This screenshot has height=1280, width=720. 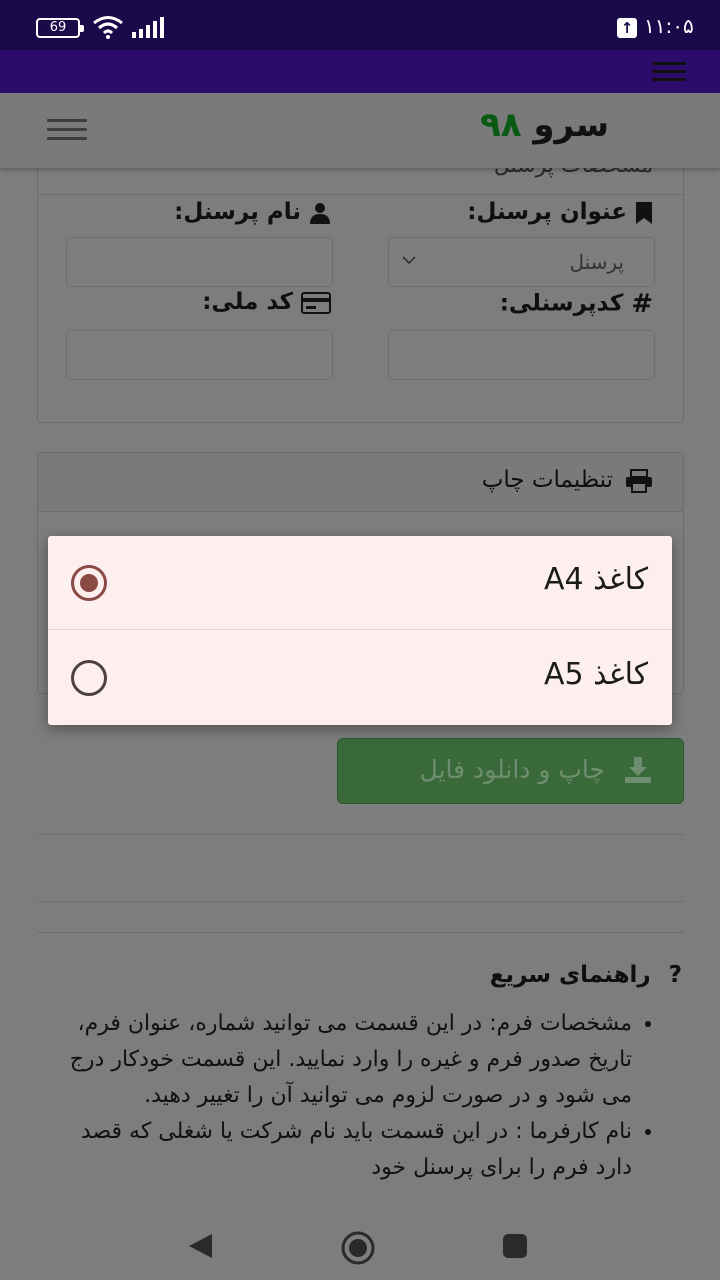 What do you see at coordinates (360, 130) in the screenshot?
I see `site-header: سرو ۹۸` at bounding box center [360, 130].